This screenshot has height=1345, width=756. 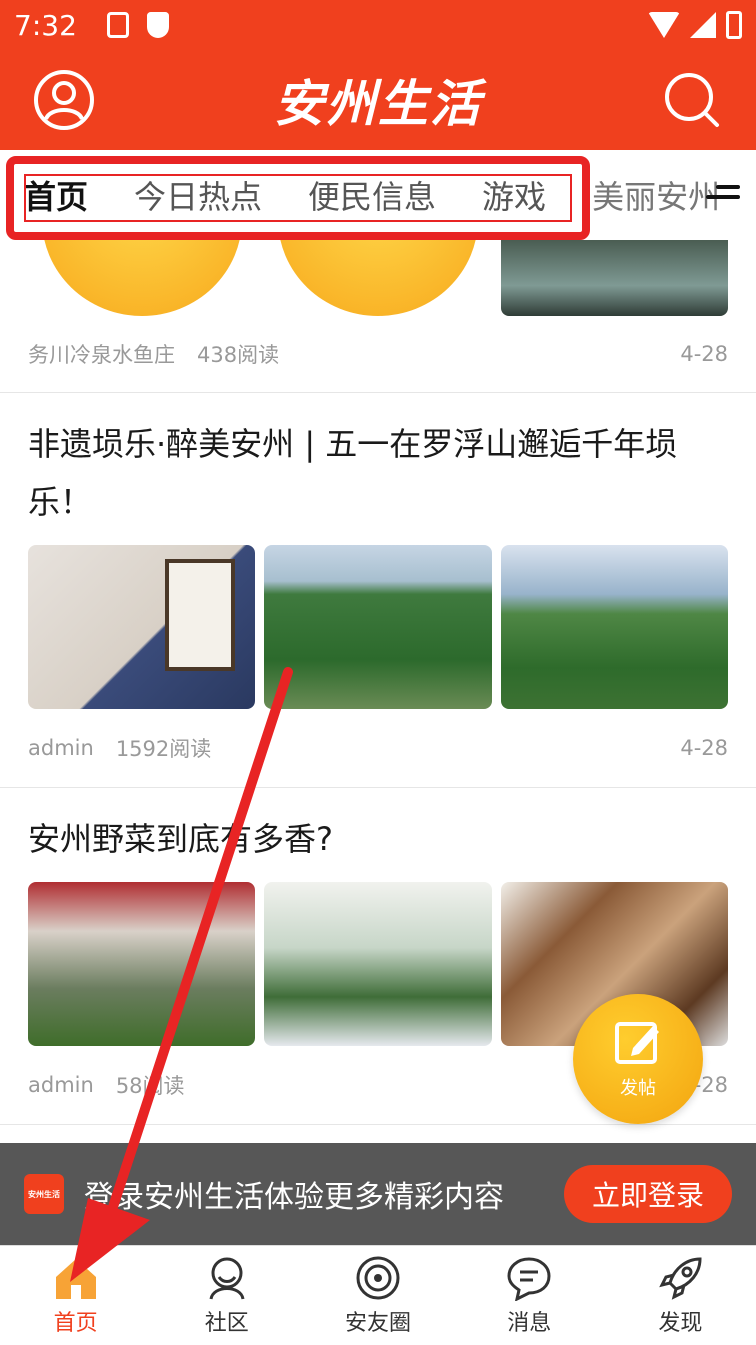 I want to click on search-button, so click(x=692, y=100).